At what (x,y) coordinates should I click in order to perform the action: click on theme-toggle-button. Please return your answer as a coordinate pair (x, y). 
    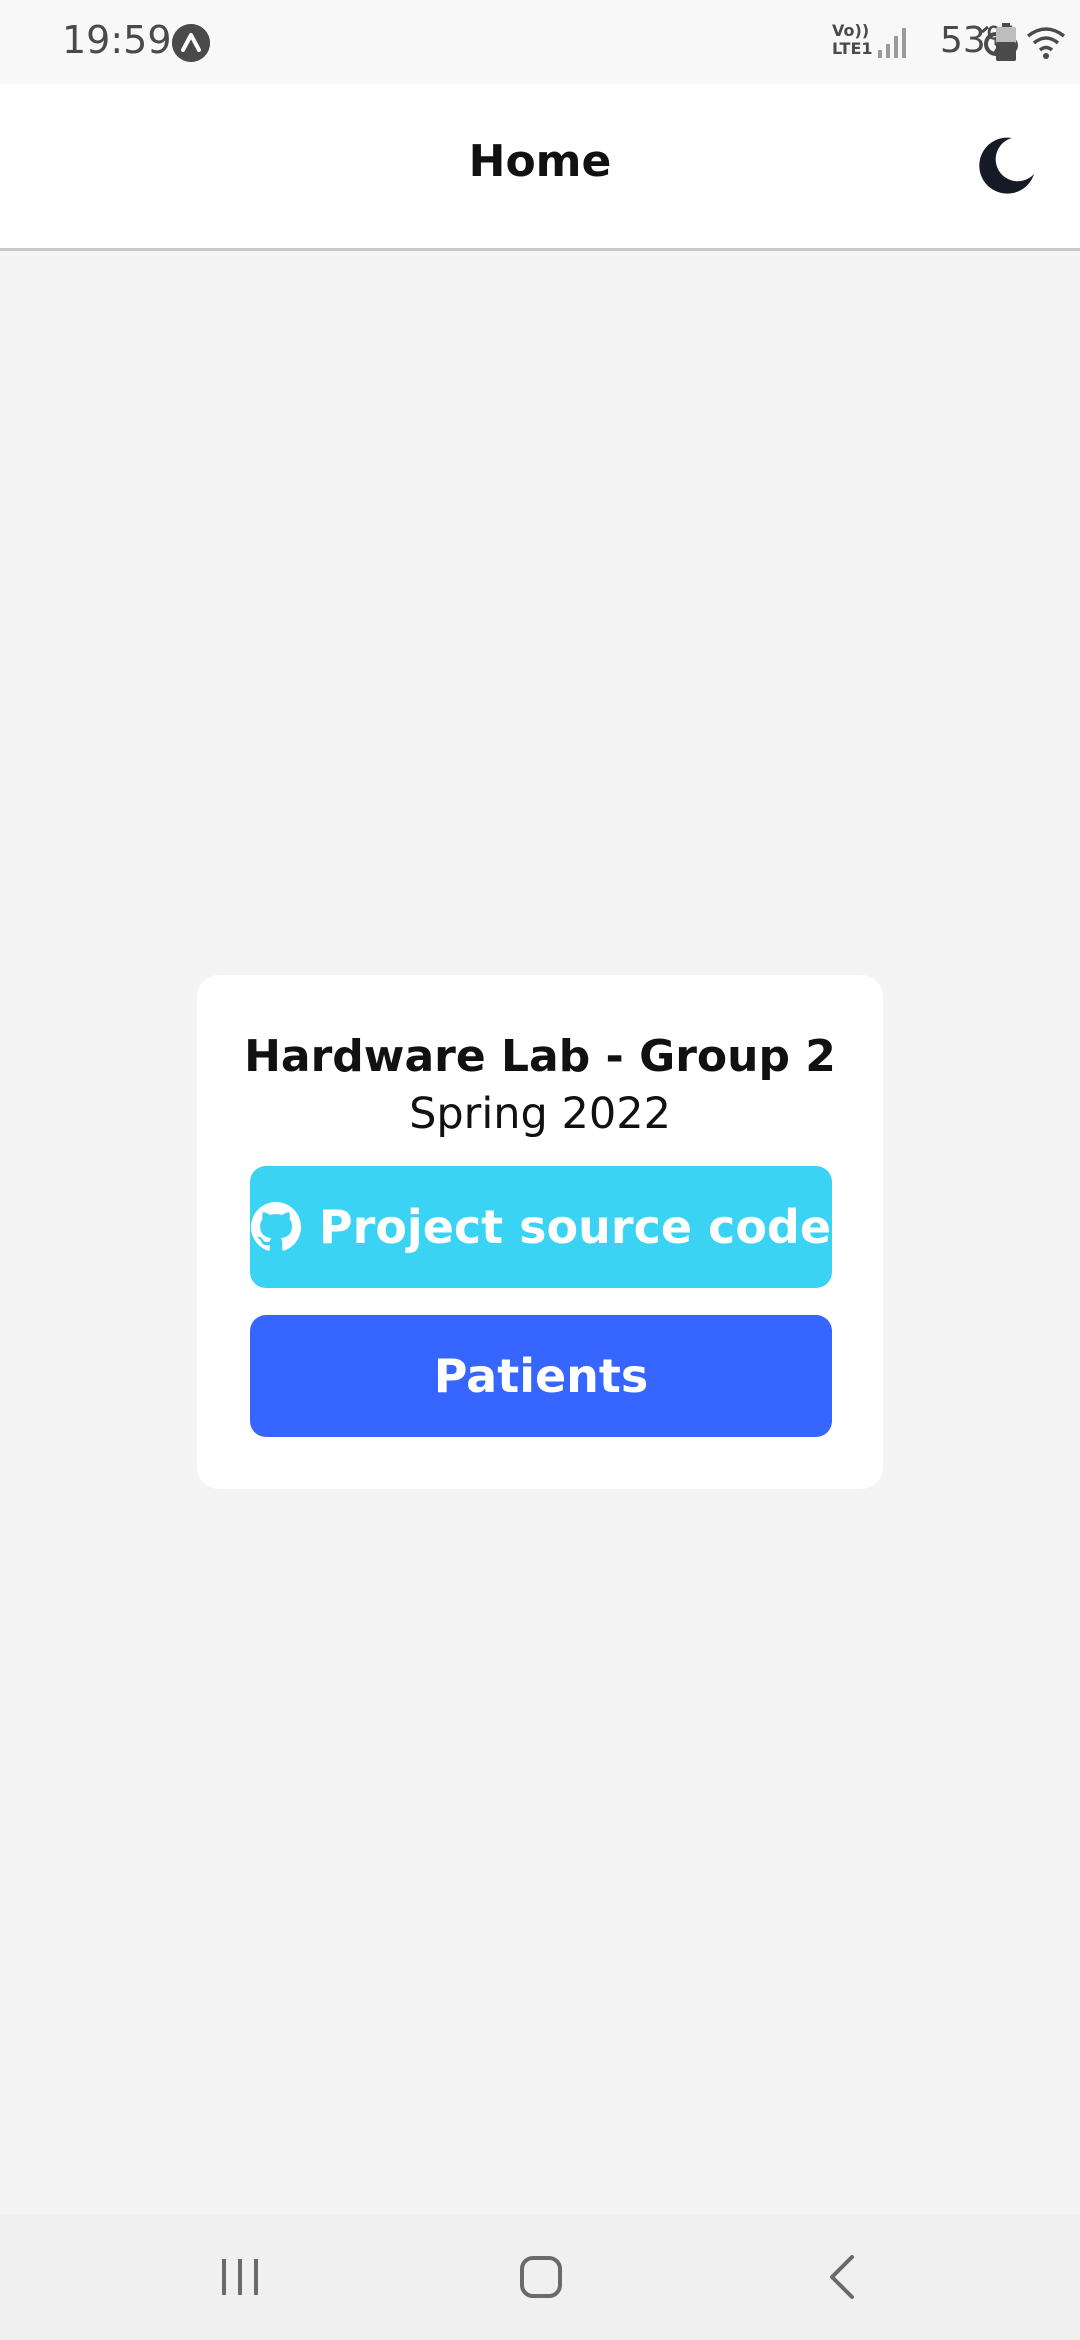
    Looking at the image, I should click on (1006, 166).